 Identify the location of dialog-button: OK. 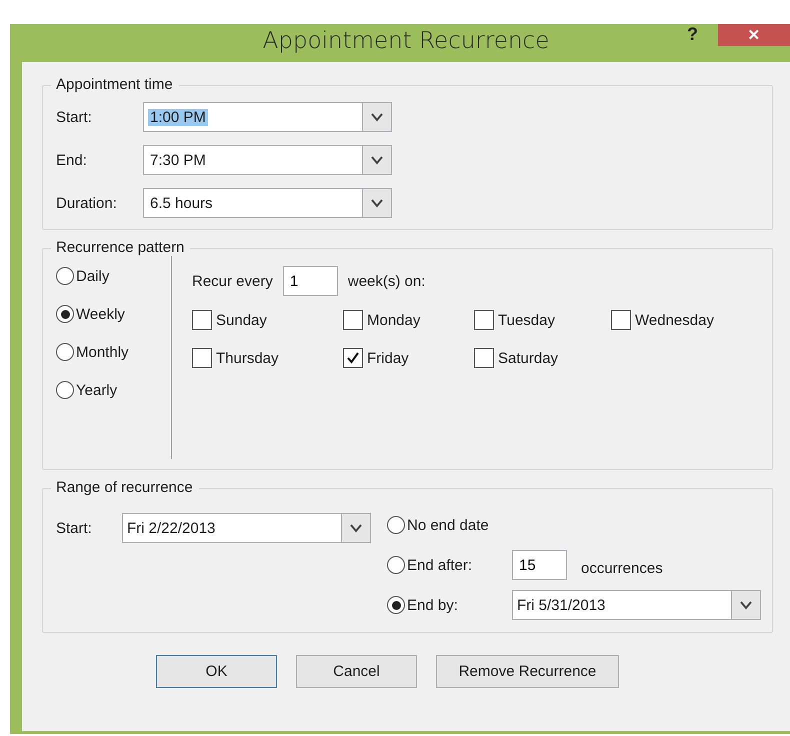
(216, 671).